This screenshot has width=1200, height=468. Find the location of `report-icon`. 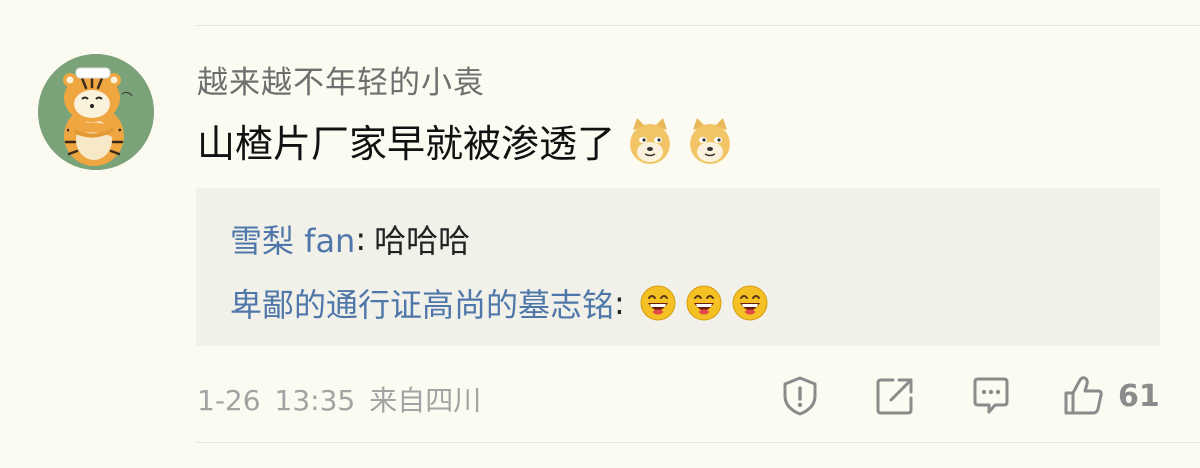

report-icon is located at coordinates (800, 396).